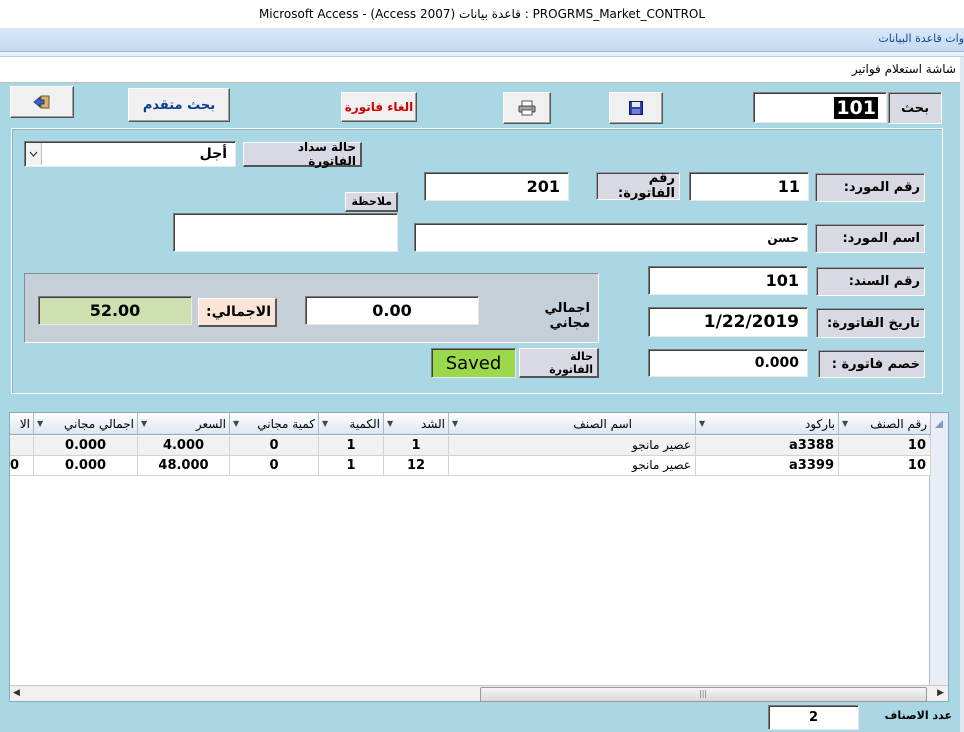 This screenshot has width=964, height=732. Describe the element at coordinates (728, 363) in the screenshot. I see `discount-field: 0.000` at that location.